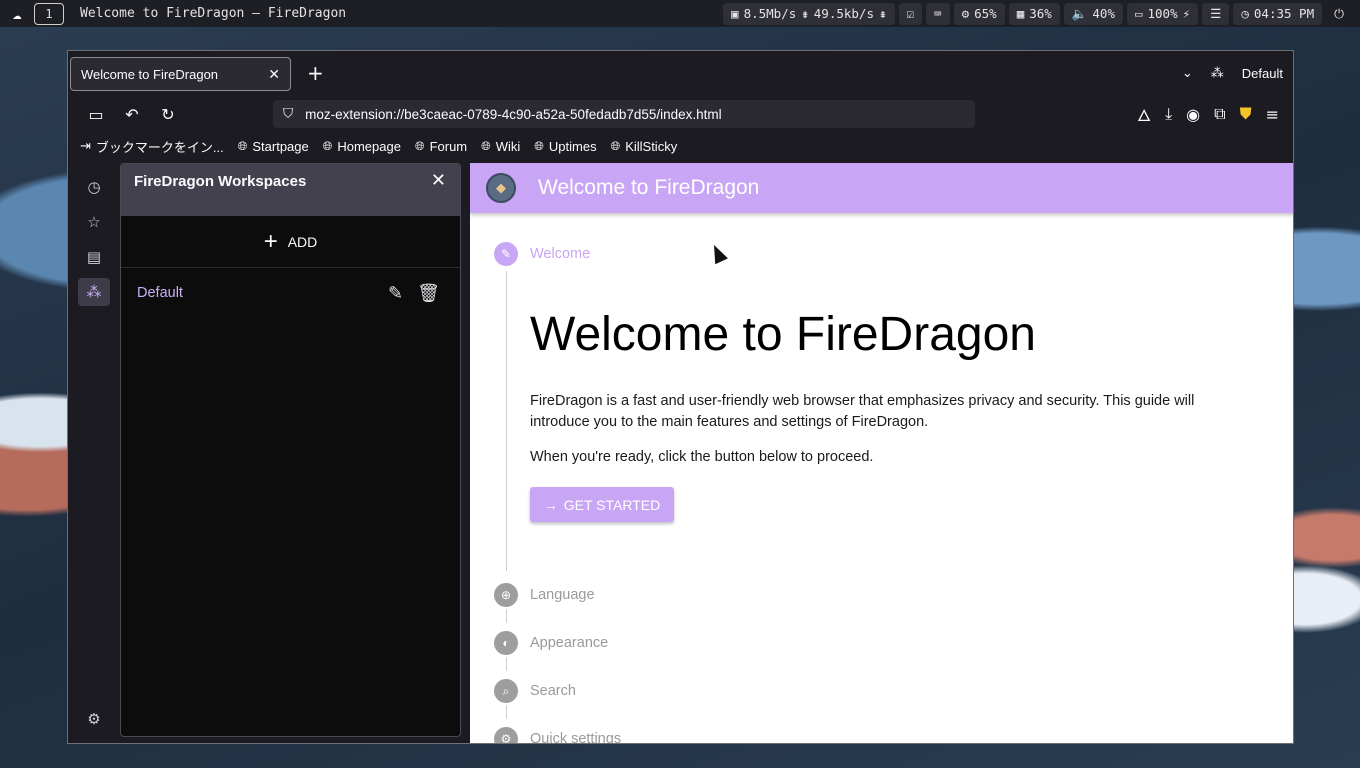 The width and height of the screenshot is (1360, 768). I want to click on step-search: ⌕ Search, so click(535, 691).